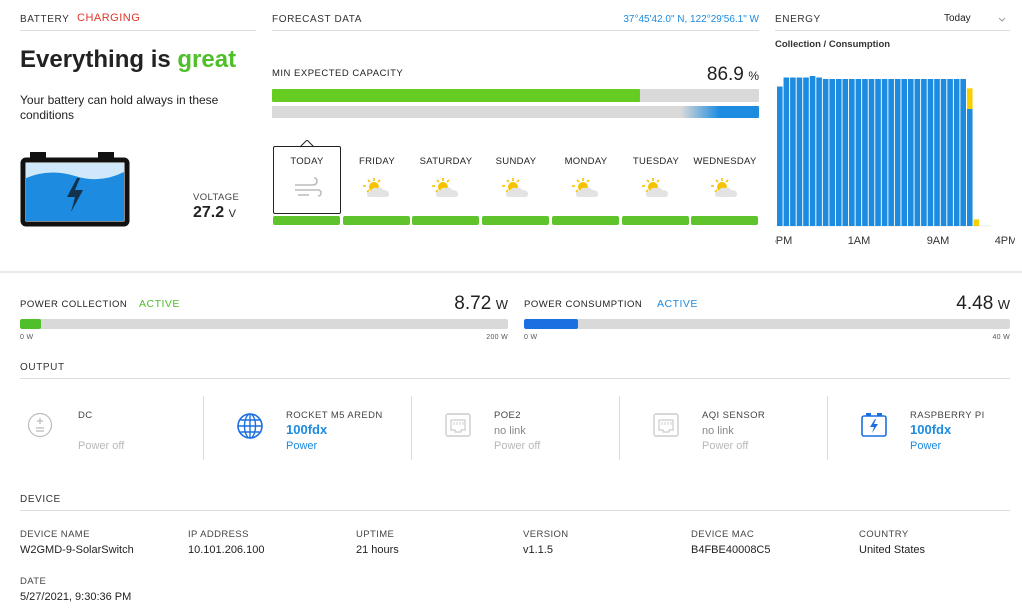 Image resolution: width=1022 pixels, height=610 pixels. What do you see at coordinates (307, 428) in the screenshot?
I see `output-port-rocket-m5: ROCKET M5 AREDN 100fdx Power` at bounding box center [307, 428].